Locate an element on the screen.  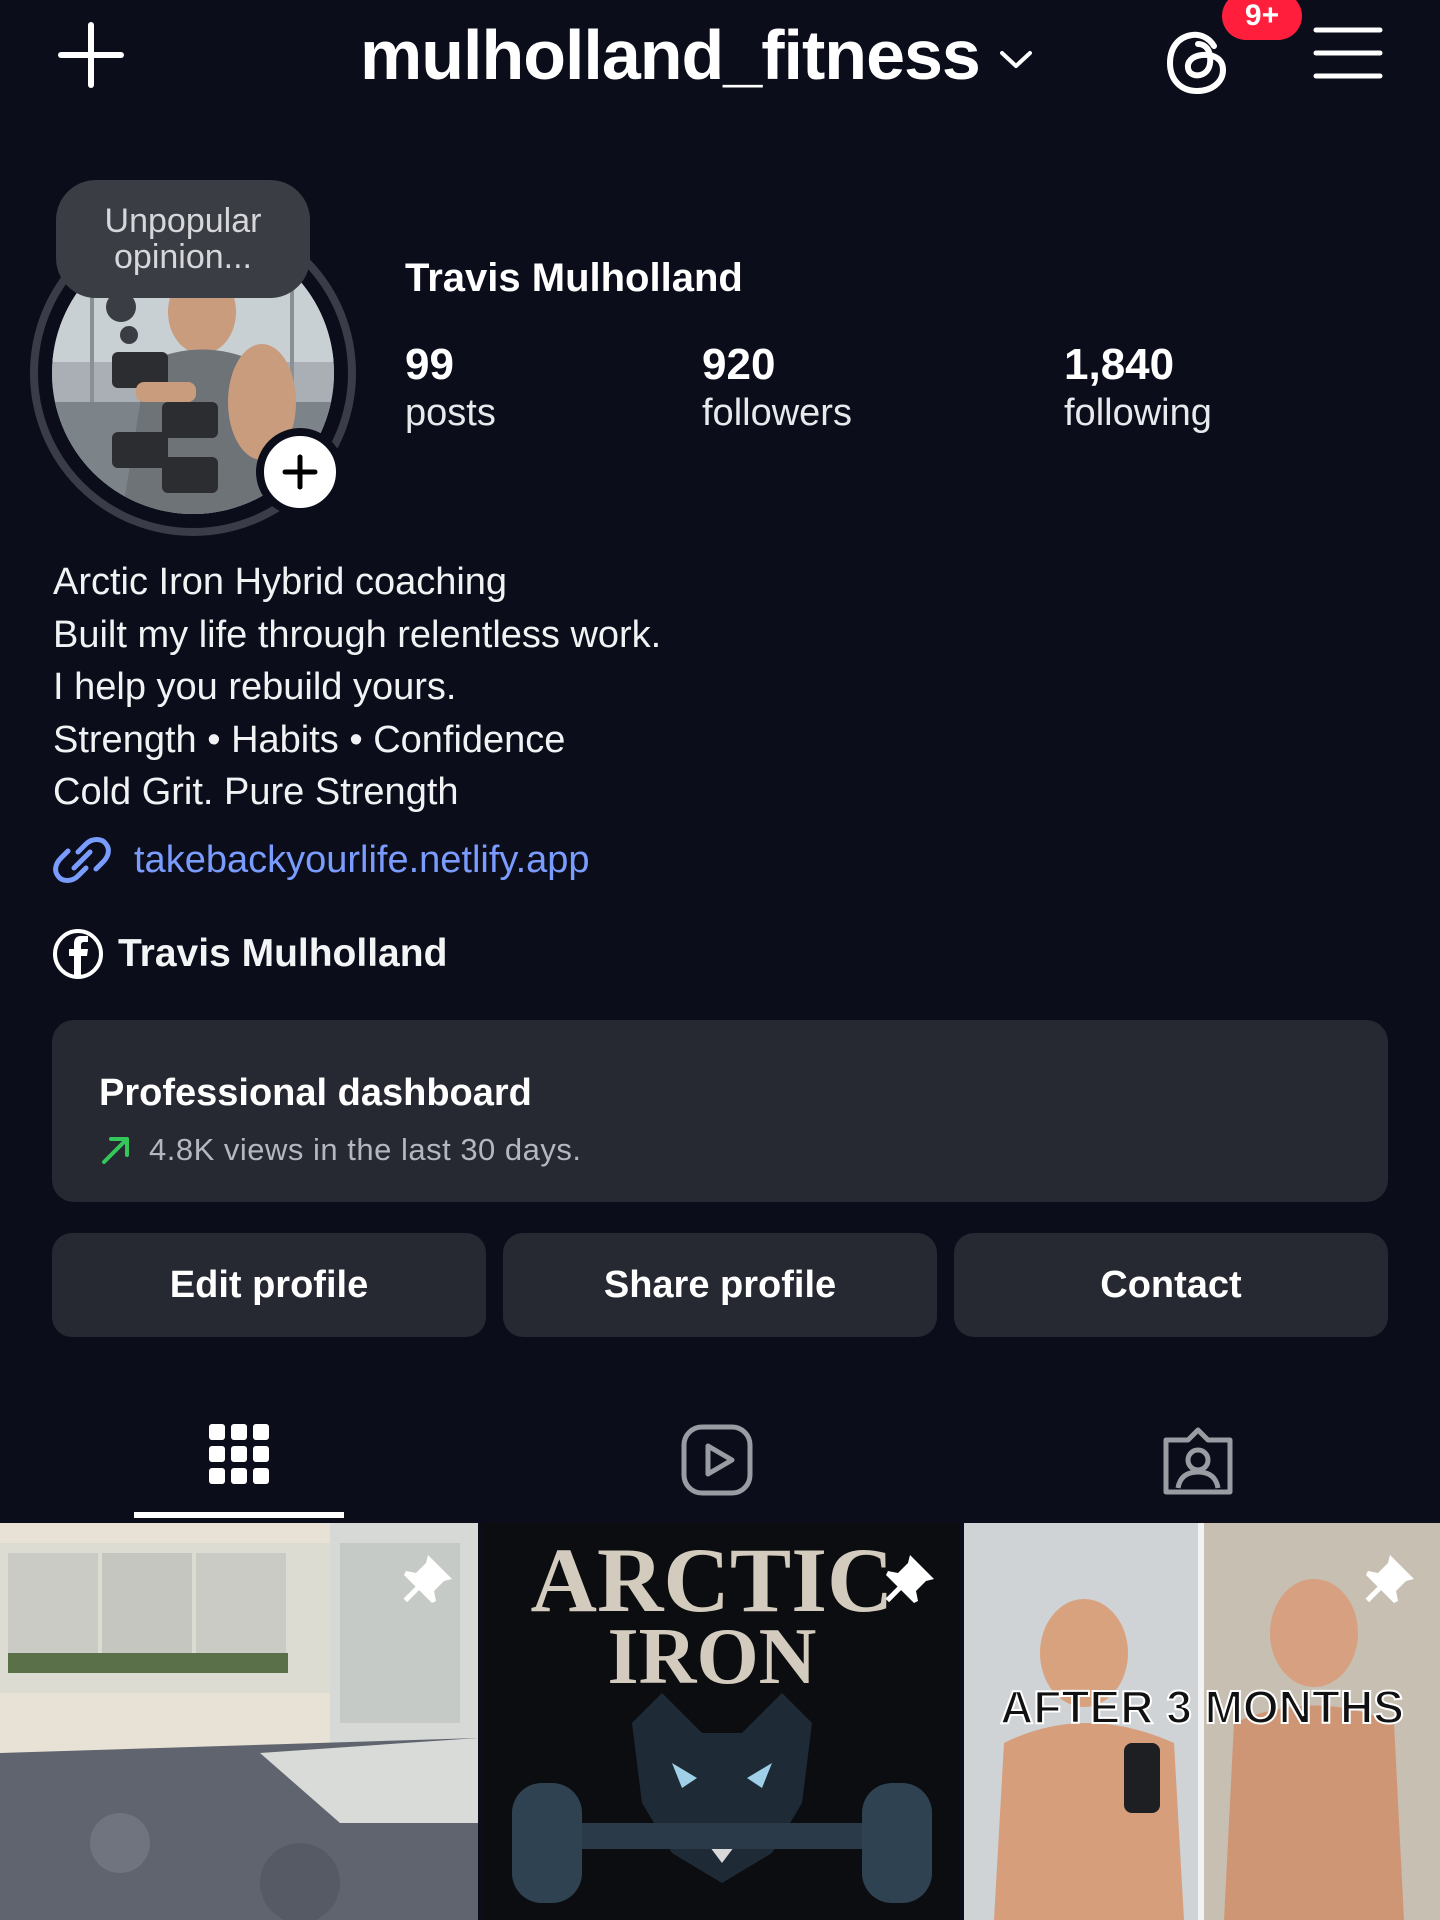
add-story-button is located at coordinates (300, 472).